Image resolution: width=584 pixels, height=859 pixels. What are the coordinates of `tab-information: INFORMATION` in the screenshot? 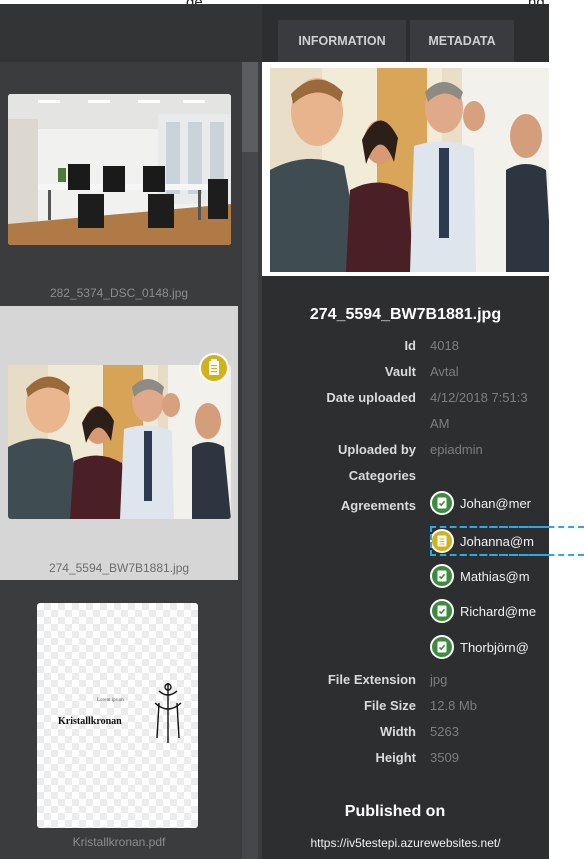 It's located at (342, 41).